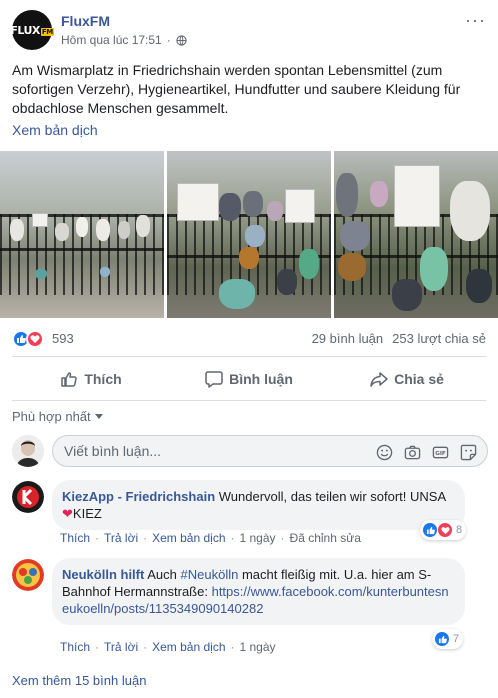 The width and height of the screenshot is (498, 698). I want to click on comment-sort-dropdown: Phù hợp nhất, so click(57, 416).